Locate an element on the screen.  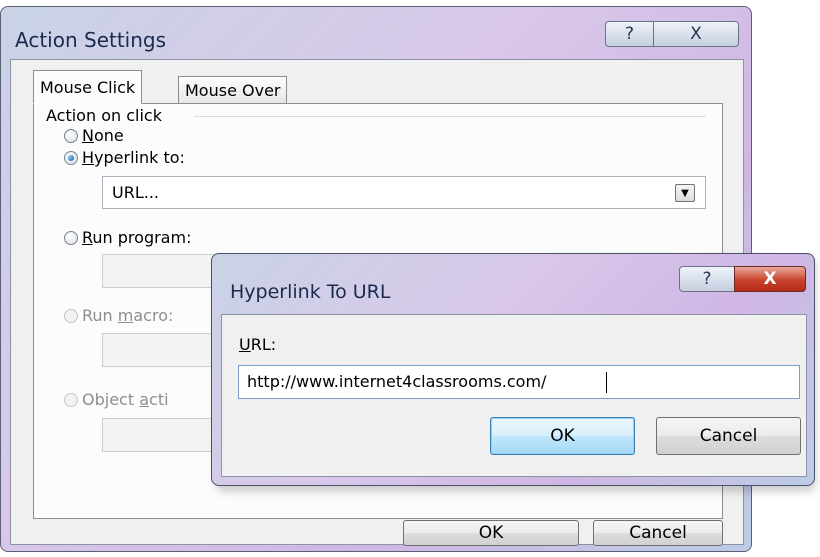
hyperlink-help-button: ? is located at coordinates (707, 279).